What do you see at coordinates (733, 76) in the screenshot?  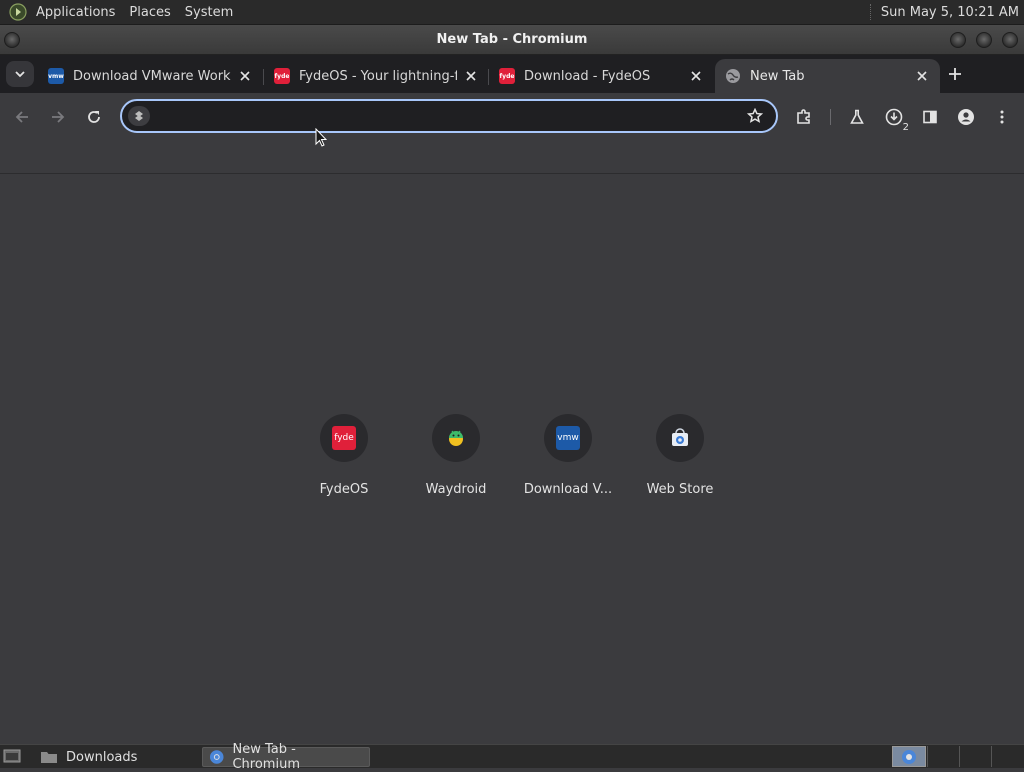 I see `globe-icon` at bounding box center [733, 76].